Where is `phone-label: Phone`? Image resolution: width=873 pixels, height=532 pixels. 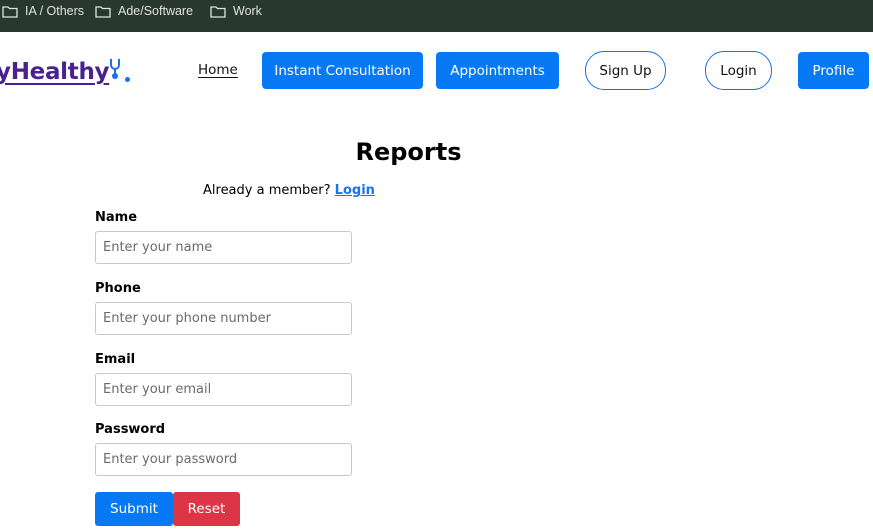
phone-label: Phone is located at coordinates (118, 288).